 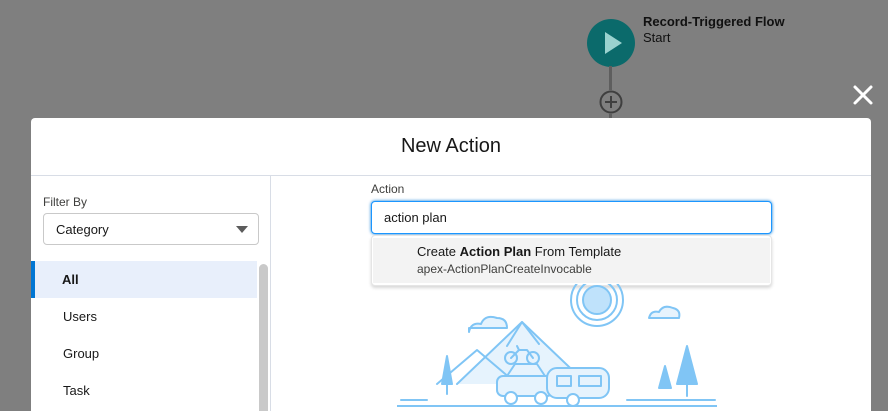 I want to click on sidebar-scrollbar, so click(x=263, y=337).